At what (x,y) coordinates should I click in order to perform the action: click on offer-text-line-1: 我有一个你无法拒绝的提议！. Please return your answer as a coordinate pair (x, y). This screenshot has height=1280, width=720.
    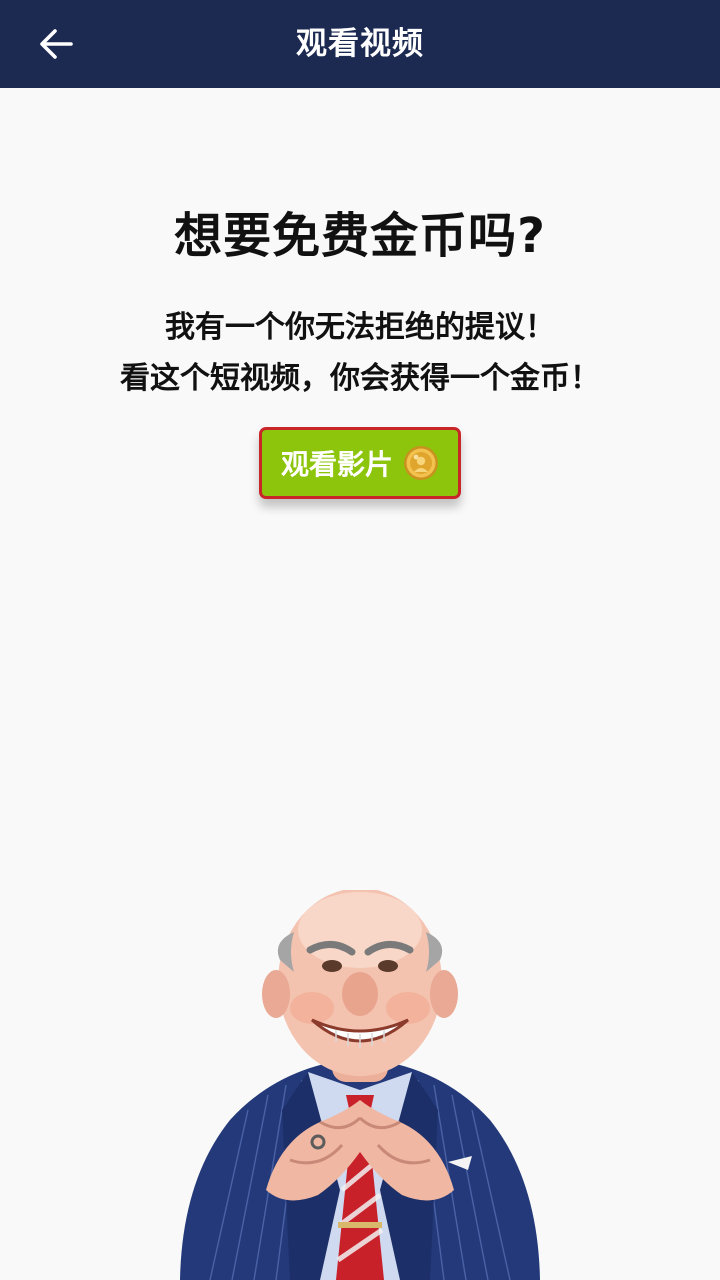
    Looking at the image, I should click on (360, 327).